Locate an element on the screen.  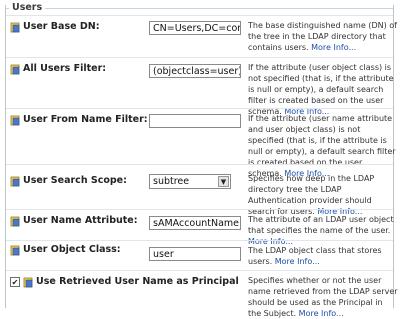
field-label: User From Name Filter: is located at coordinates (85, 119).